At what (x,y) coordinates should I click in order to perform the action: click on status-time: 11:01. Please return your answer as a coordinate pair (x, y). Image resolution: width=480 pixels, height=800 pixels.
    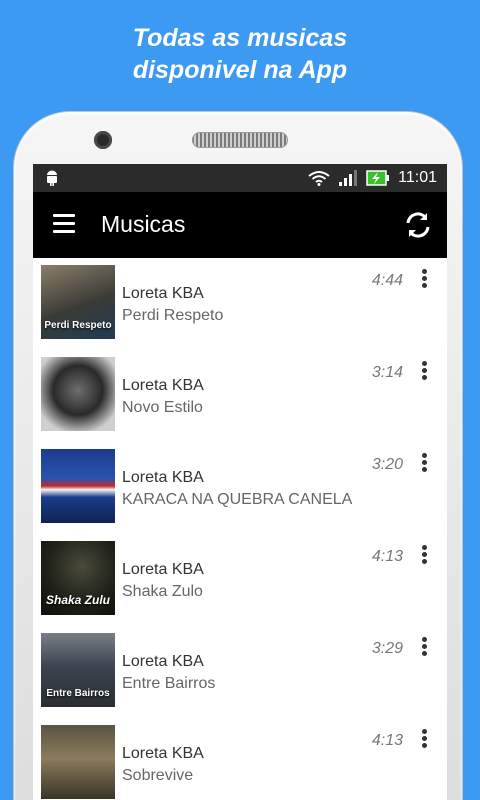
    Looking at the image, I should click on (417, 177).